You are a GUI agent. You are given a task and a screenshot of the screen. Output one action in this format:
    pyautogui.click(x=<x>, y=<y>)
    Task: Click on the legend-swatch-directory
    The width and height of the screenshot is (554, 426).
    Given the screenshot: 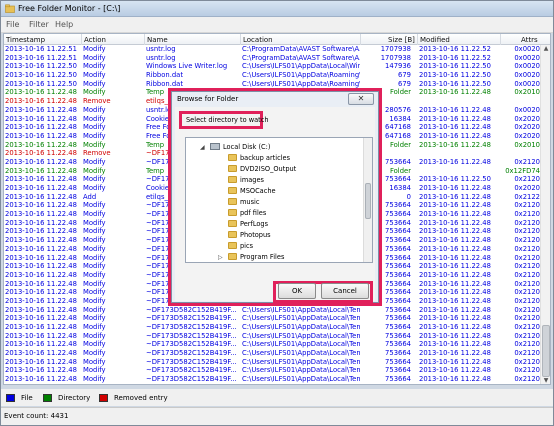 What is the action you would take?
    pyautogui.click(x=47, y=398)
    